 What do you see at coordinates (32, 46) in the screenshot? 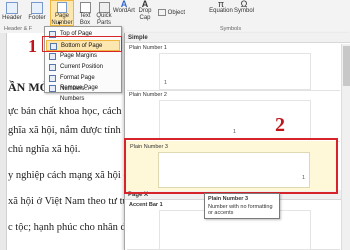
I see `callout-1: 1` at bounding box center [32, 46].